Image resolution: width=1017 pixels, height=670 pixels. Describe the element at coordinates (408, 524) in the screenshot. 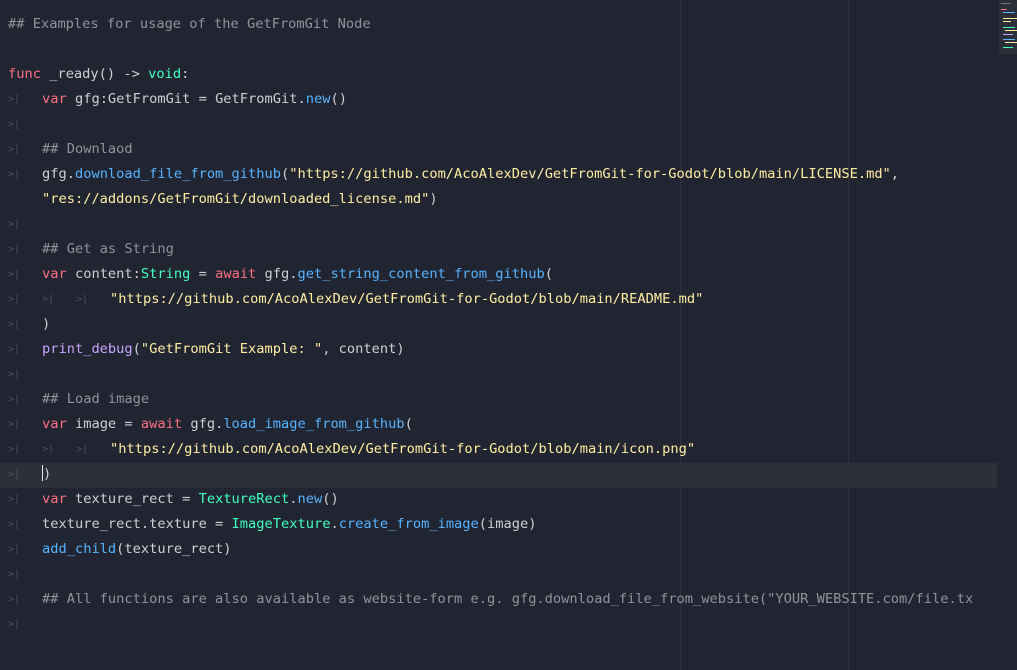

I see `code-token: create_from_image` at that location.